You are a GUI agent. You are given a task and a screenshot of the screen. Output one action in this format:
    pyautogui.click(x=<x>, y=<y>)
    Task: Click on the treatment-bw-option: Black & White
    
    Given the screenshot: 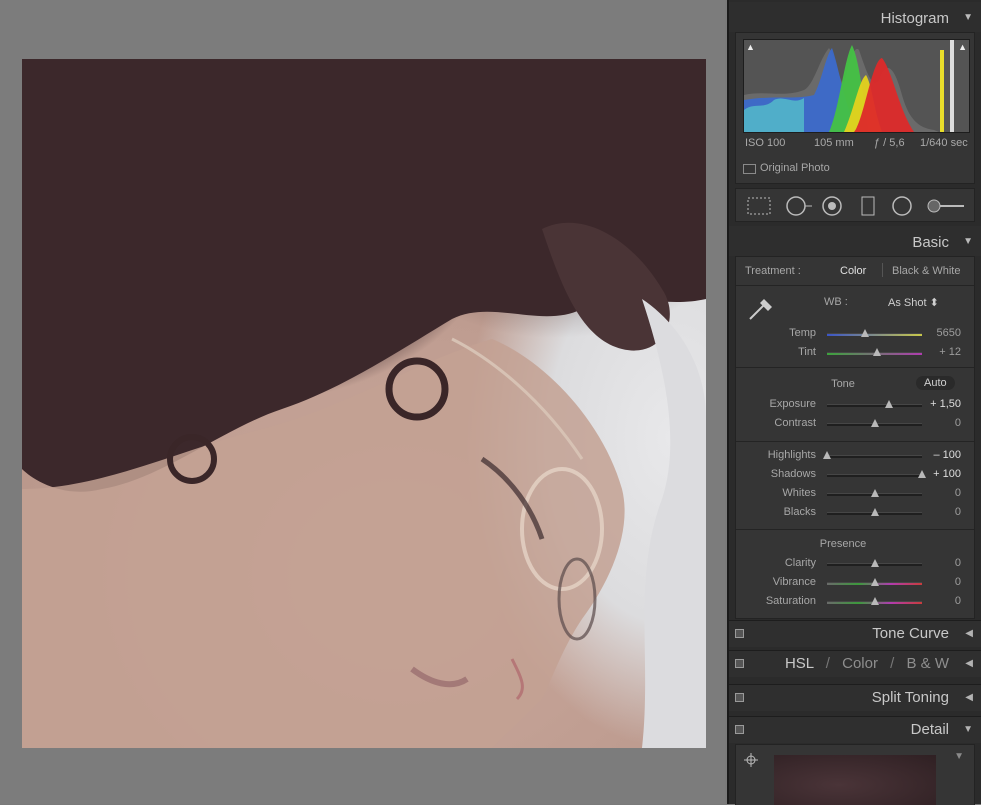 What is the action you would take?
    pyautogui.click(x=926, y=271)
    